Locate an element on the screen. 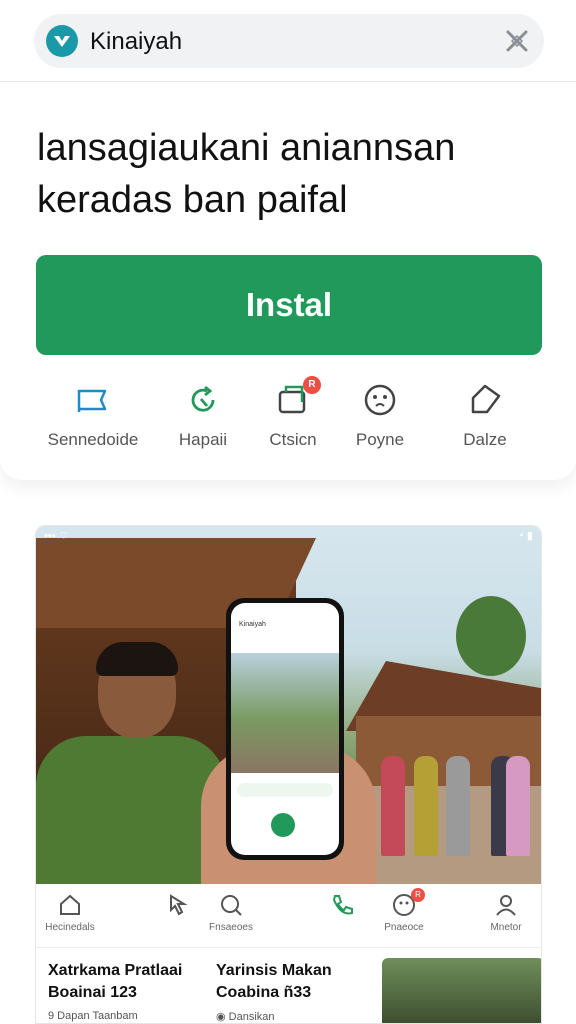  refresh-icon is located at coordinates (203, 400).